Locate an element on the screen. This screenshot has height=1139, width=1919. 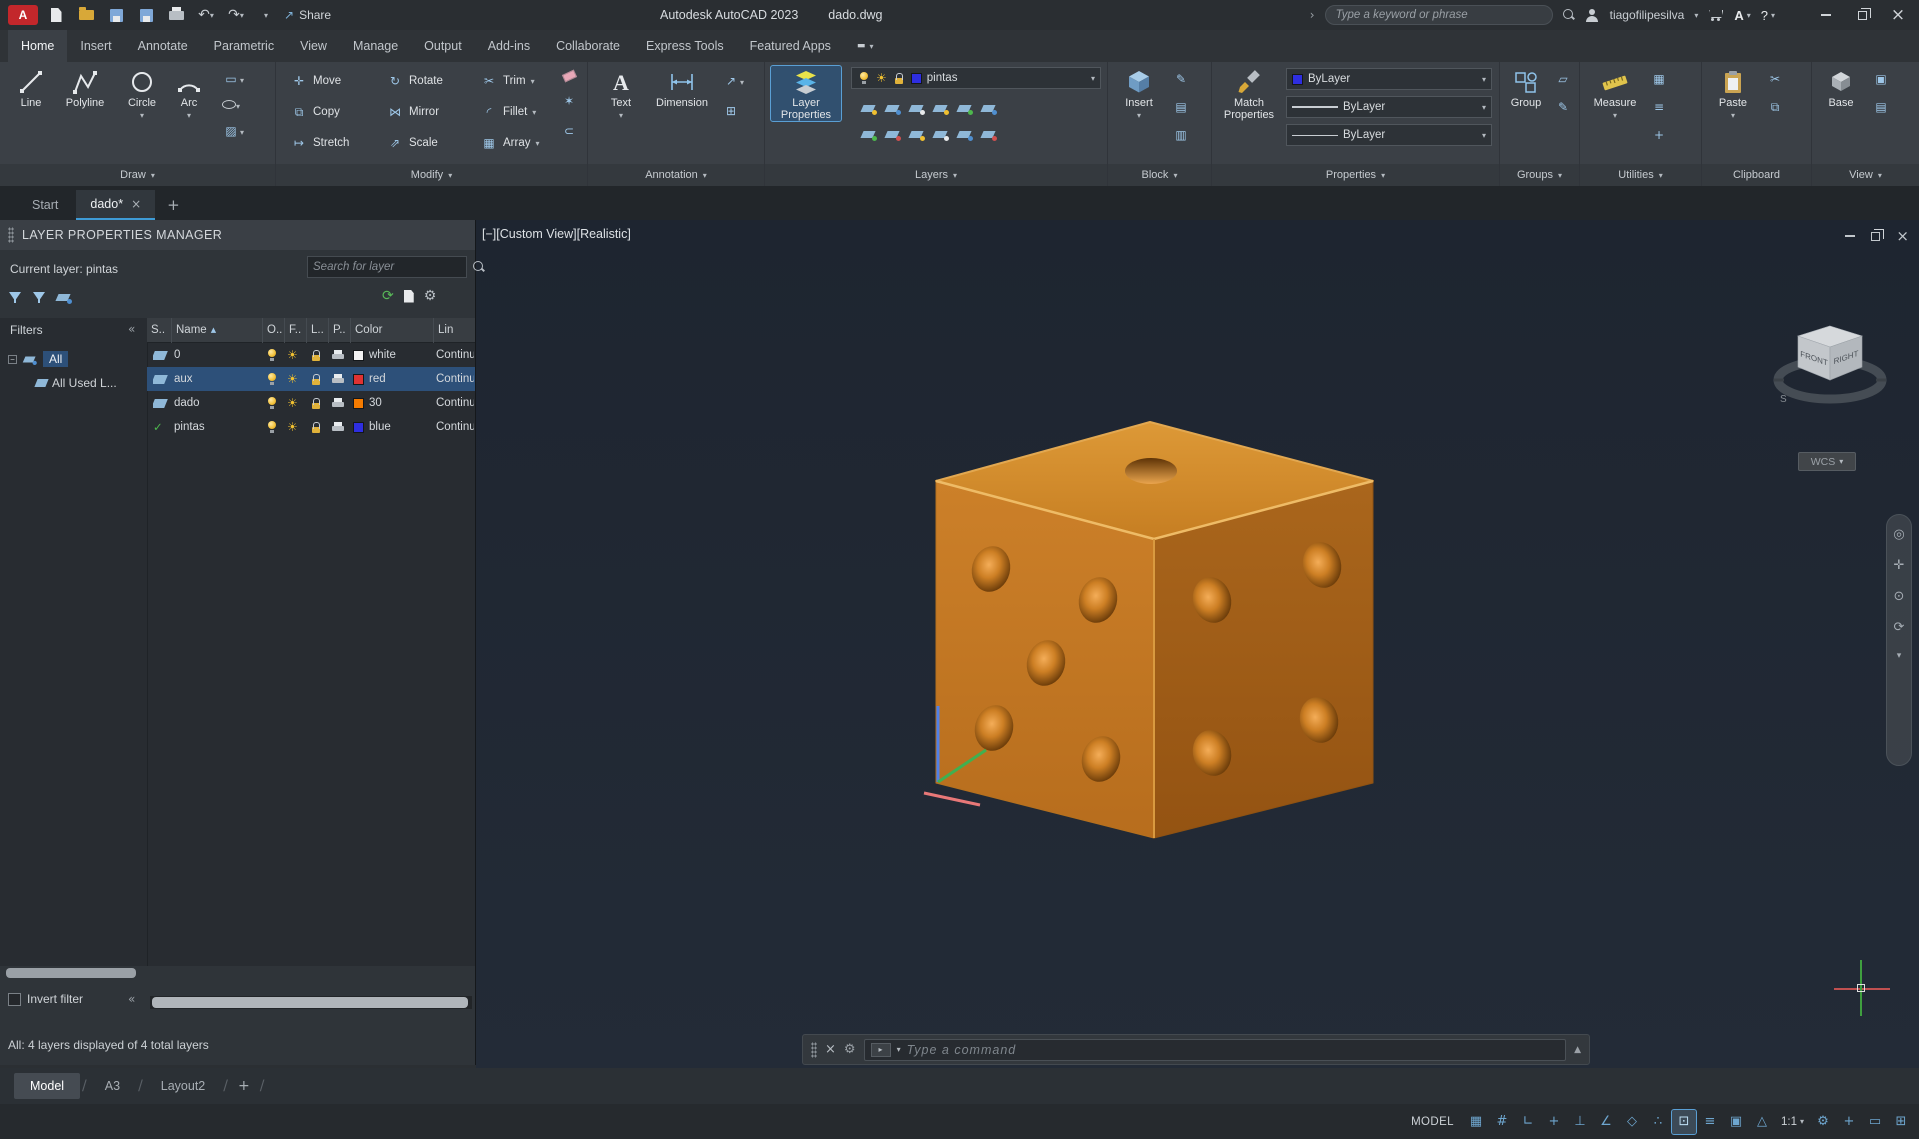
copy-clip-icon is located at coordinates (1775, 107).